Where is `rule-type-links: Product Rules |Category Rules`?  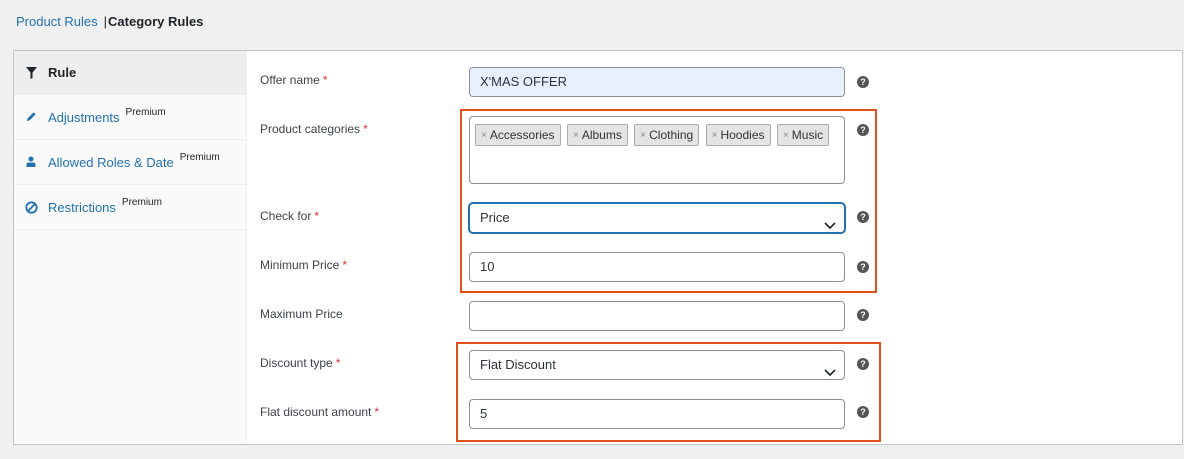 rule-type-links: Product Rules |Category Rules is located at coordinates (109, 21).